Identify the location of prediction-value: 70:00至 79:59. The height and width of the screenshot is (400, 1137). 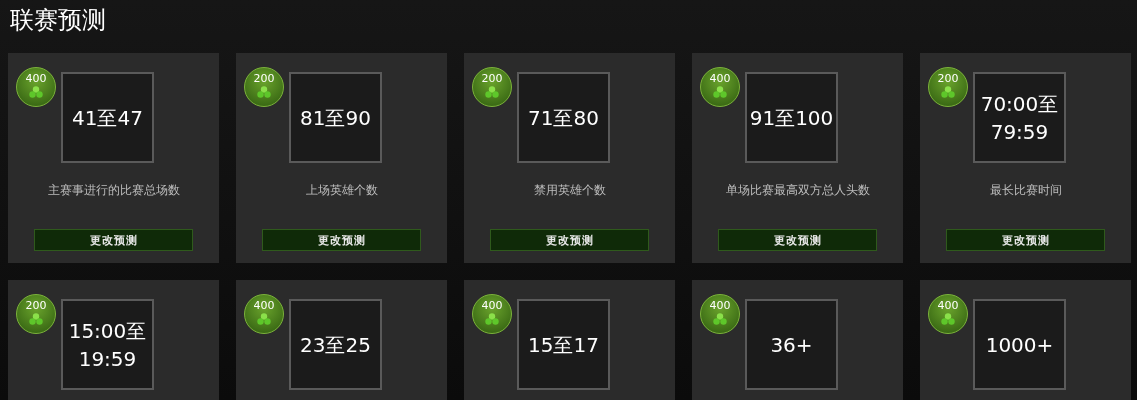
(1019, 117).